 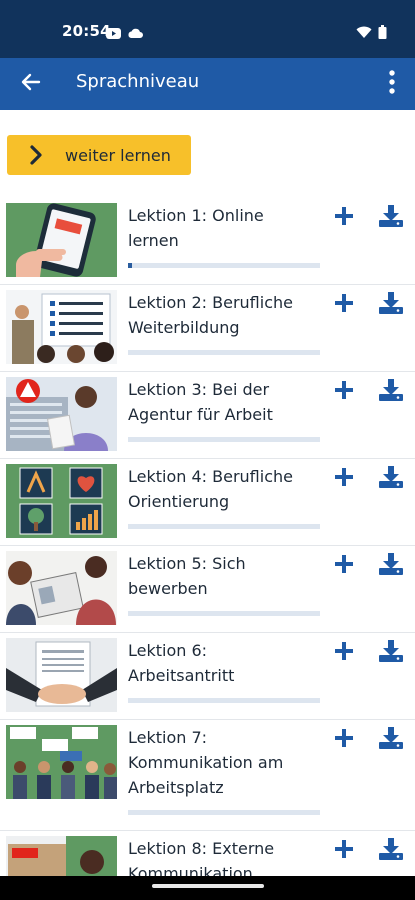 What do you see at coordinates (168, 737) in the screenshot?
I see `lesson-title-line: Lektion 7:` at bounding box center [168, 737].